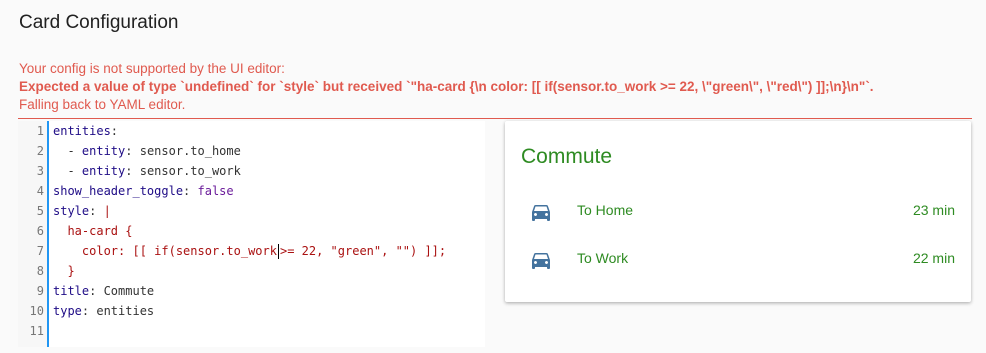 This screenshot has height=353, width=986. What do you see at coordinates (99, 22) in the screenshot?
I see `page-title: Card Configuration` at bounding box center [99, 22].